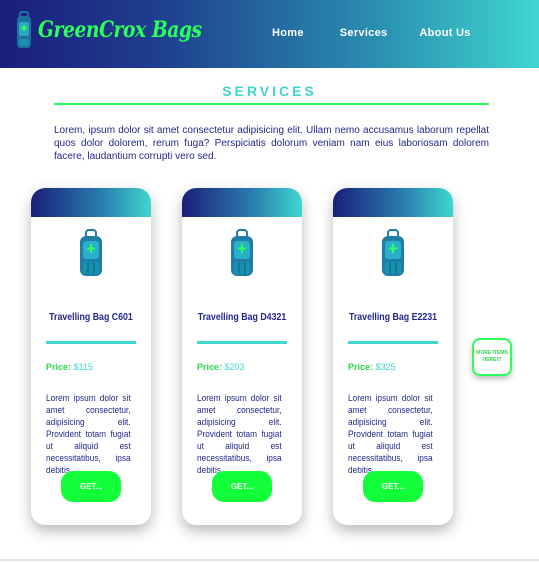 The height and width of the screenshot is (563, 539). I want to click on section-title: SERVICES, so click(269, 91).